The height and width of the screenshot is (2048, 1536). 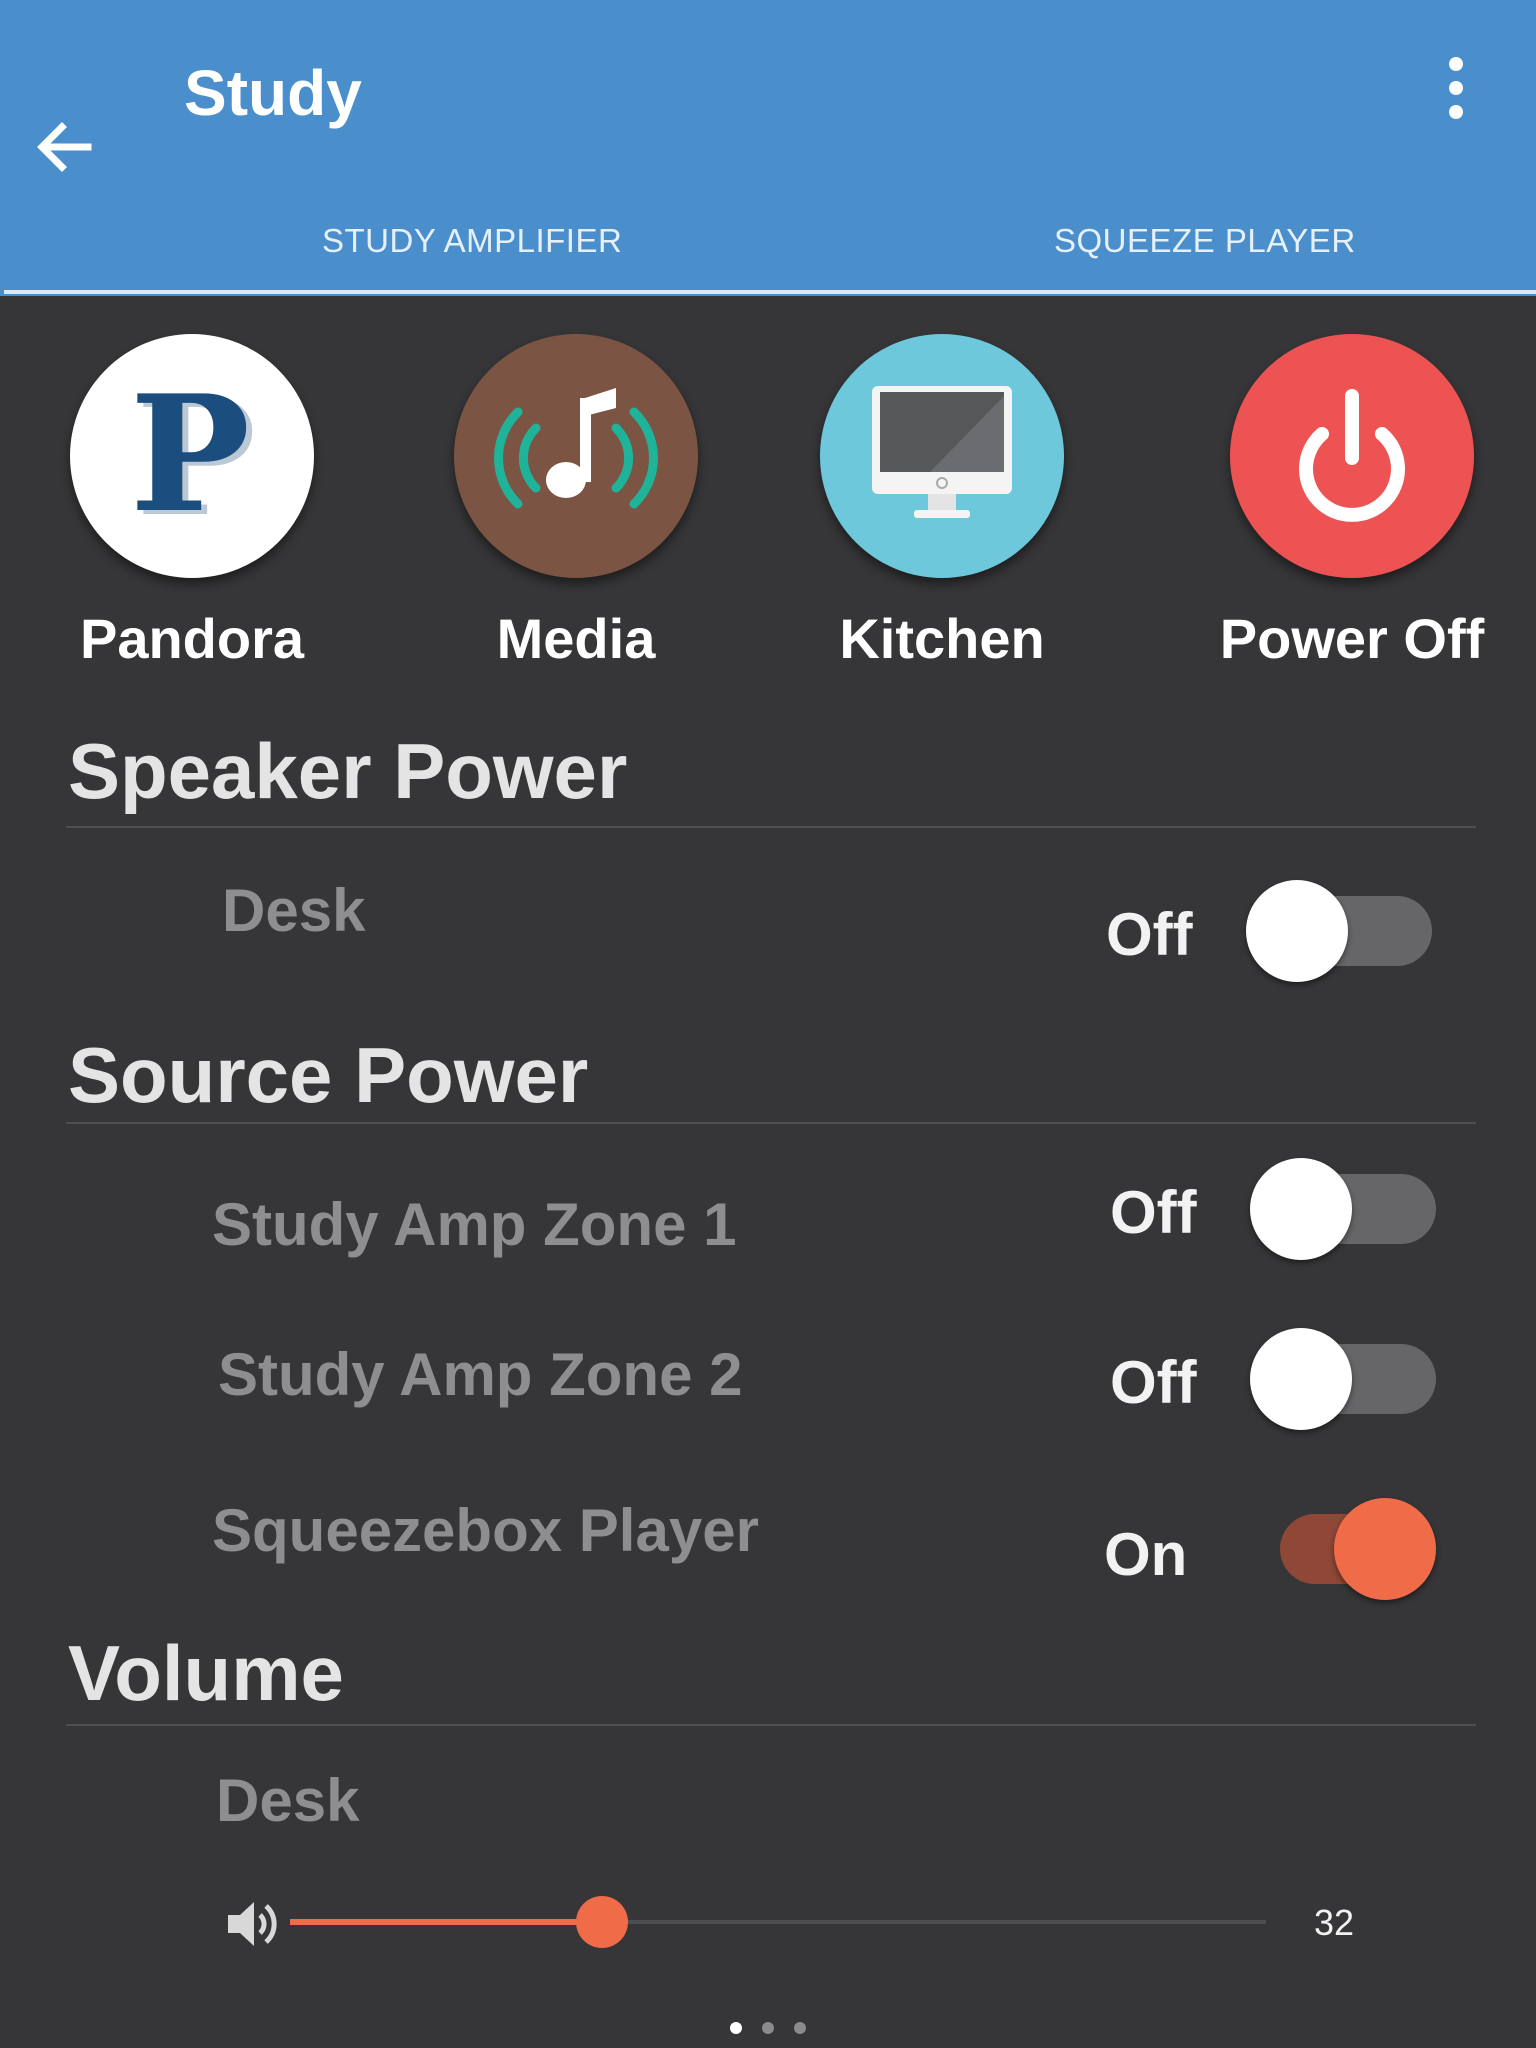 What do you see at coordinates (192, 638) in the screenshot?
I see `shortcut-label: Pandora` at bounding box center [192, 638].